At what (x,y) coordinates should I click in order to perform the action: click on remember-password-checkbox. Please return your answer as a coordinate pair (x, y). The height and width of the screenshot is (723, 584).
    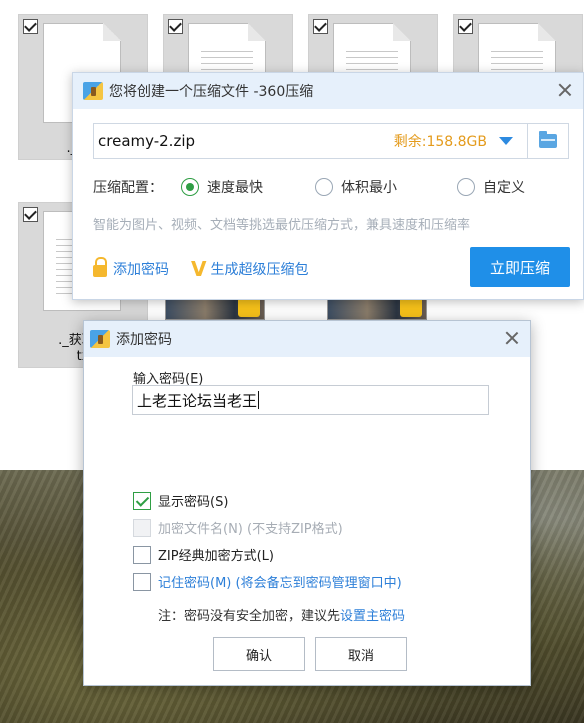
    Looking at the image, I should click on (142, 581).